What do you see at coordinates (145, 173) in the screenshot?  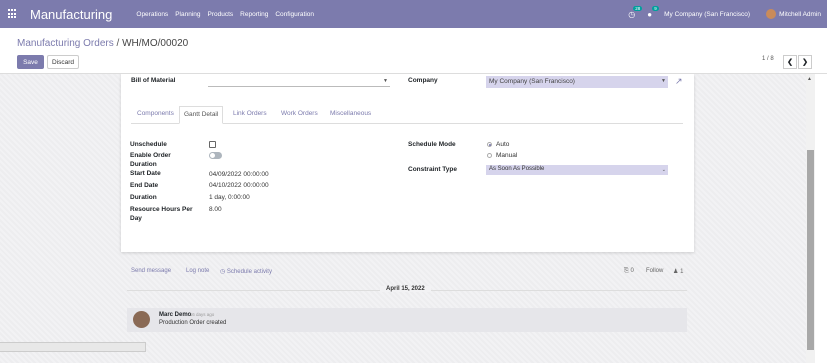 I see `start-date-label: Start Date` at bounding box center [145, 173].